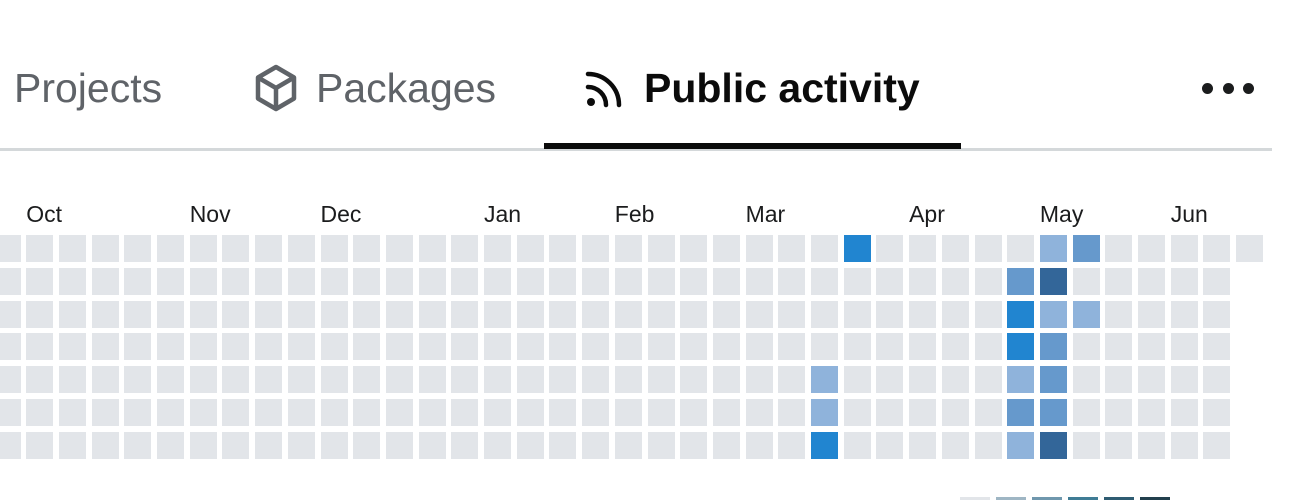  Describe the element at coordinates (375, 88) in the screenshot. I see `tab-packages: Packages` at that location.